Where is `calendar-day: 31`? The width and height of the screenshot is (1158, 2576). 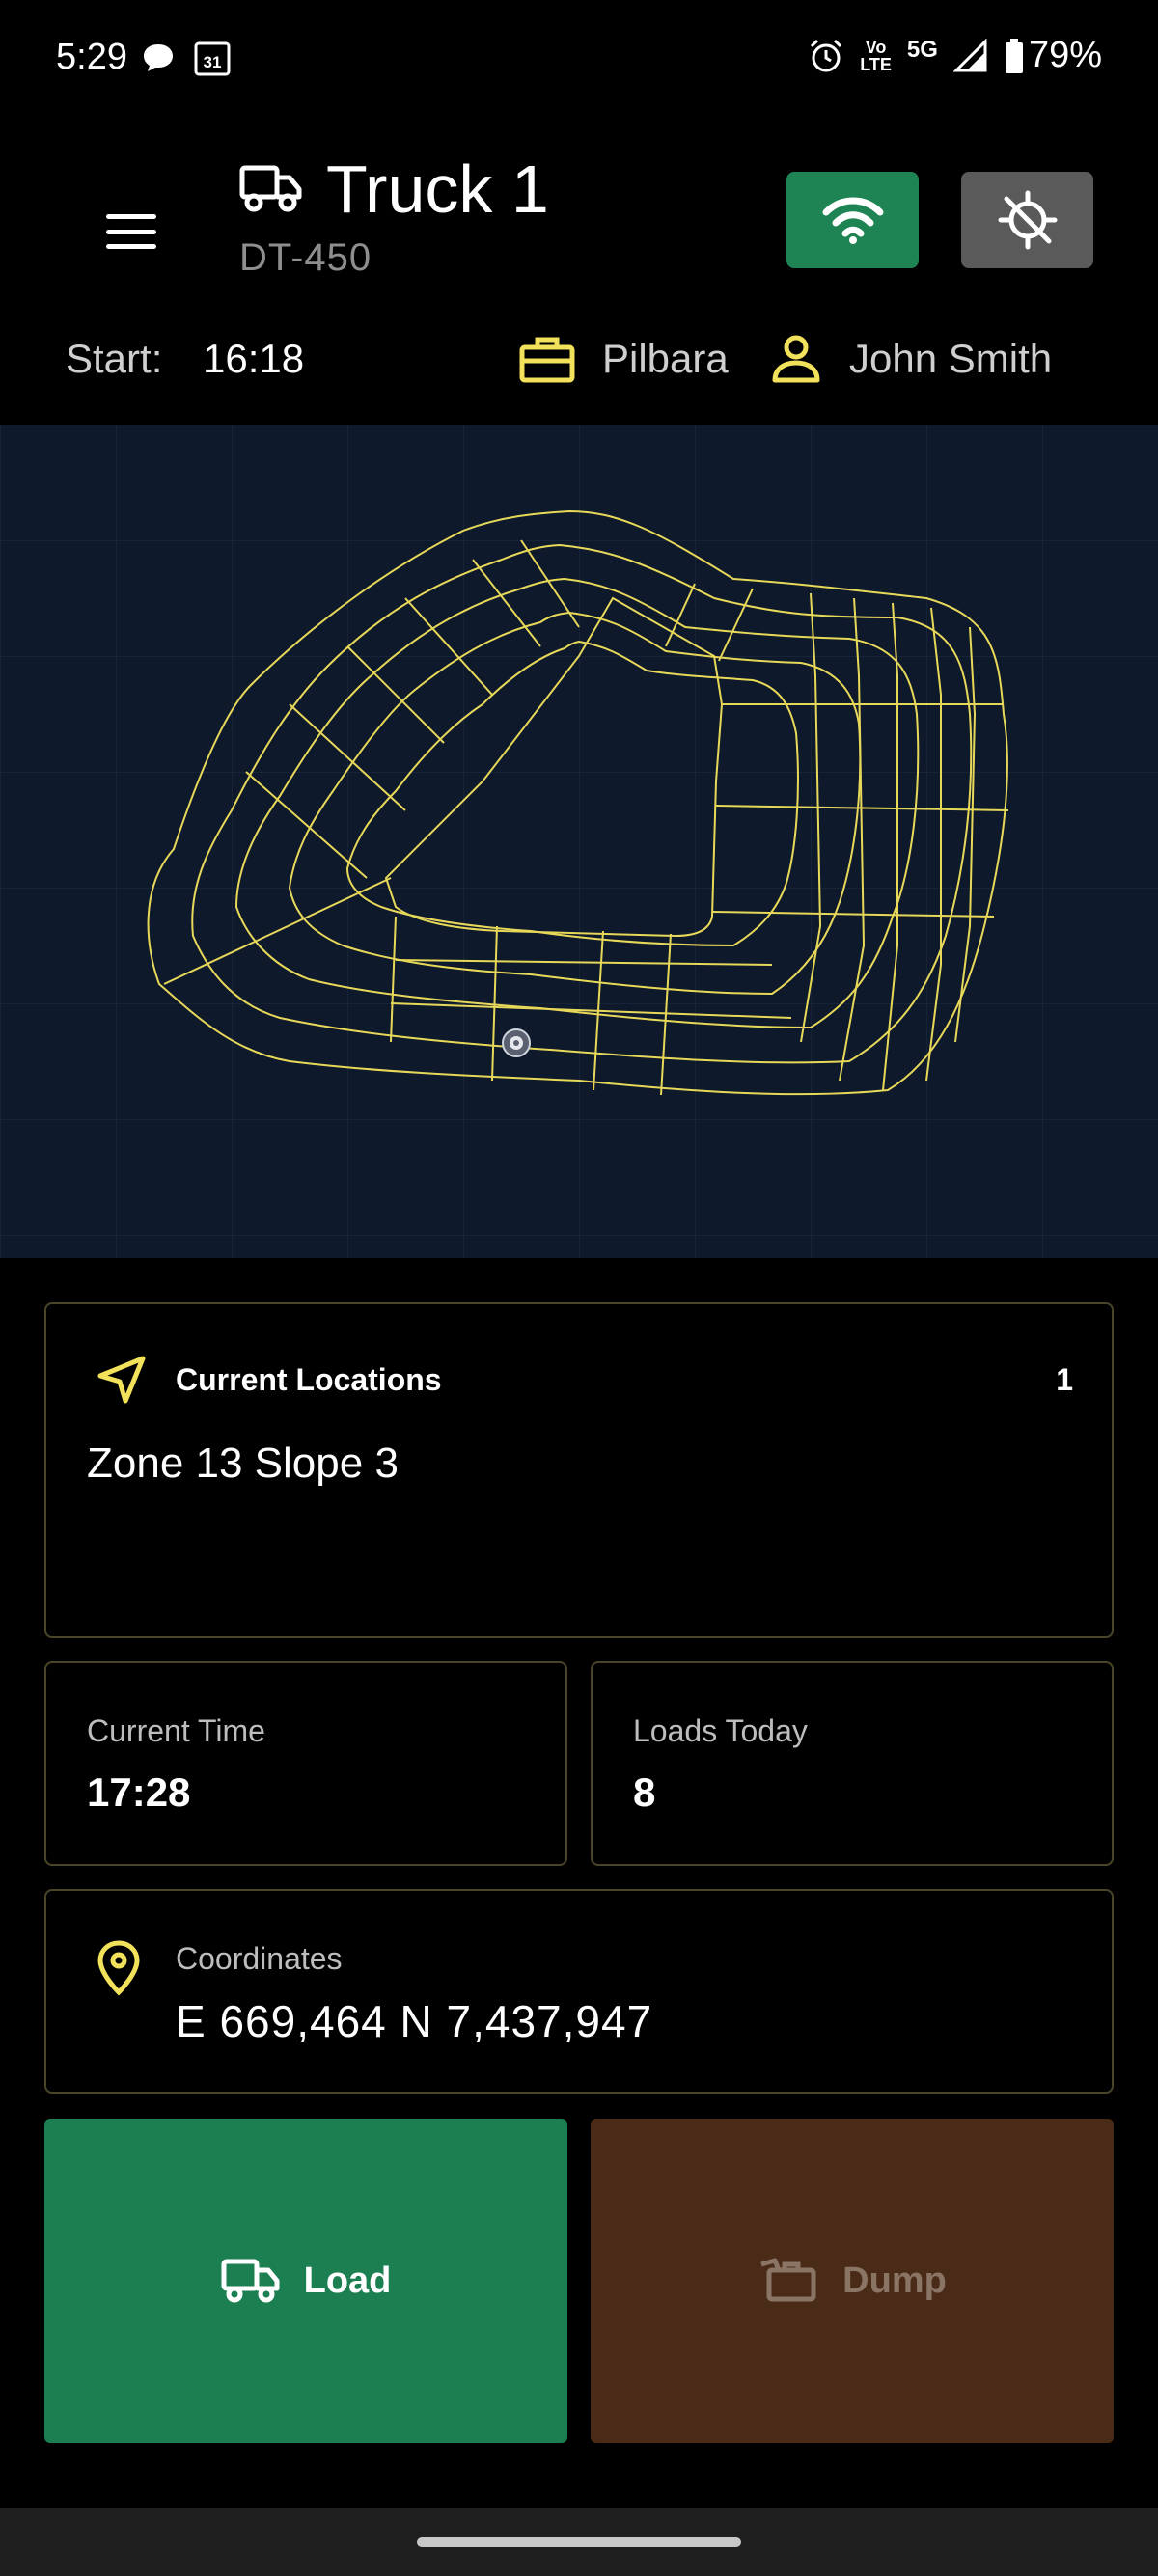 calendar-day: 31 is located at coordinates (213, 62).